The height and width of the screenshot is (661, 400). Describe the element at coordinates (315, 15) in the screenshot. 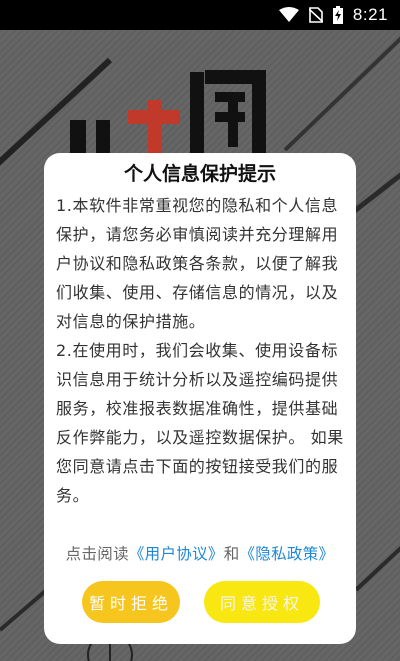

I see `no-sim-icon` at that location.